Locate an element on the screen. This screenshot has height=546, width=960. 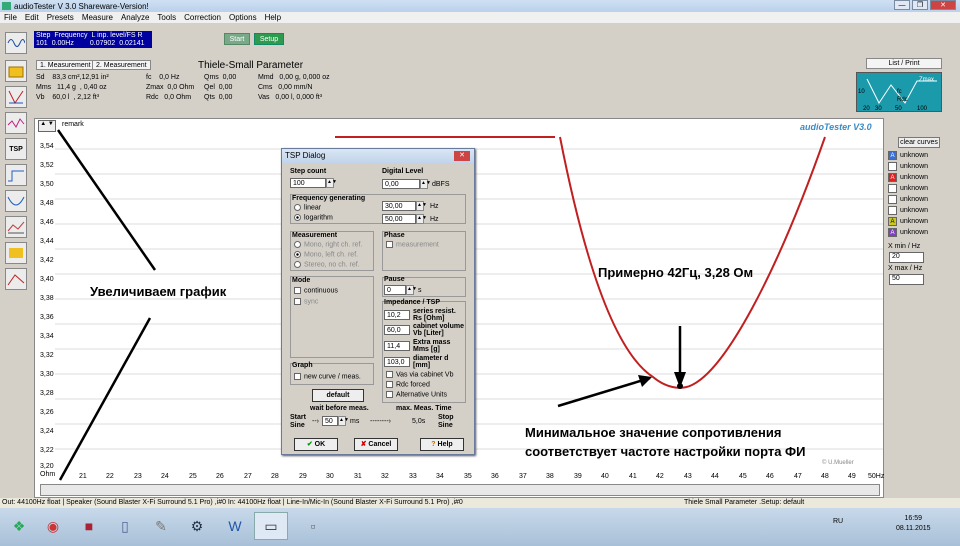
clear-curves-button: clear curves is located at coordinates (919, 142).